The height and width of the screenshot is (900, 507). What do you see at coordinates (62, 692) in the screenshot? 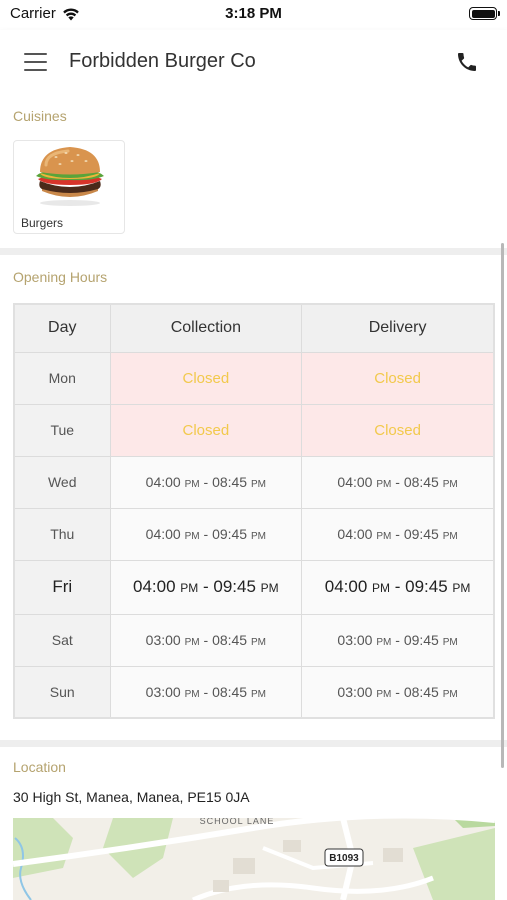
I see `hours-day: Sun` at bounding box center [62, 692].